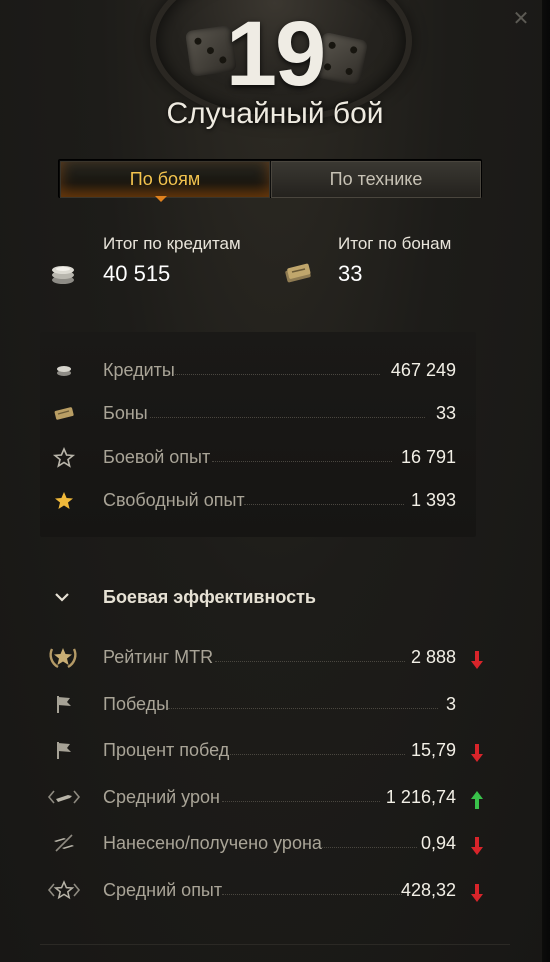 This screenshot has height=962, width=550. Describe the element at coordinates (137, 273) in the screenshot. I see `credits-total-value: 40 515` at that location.